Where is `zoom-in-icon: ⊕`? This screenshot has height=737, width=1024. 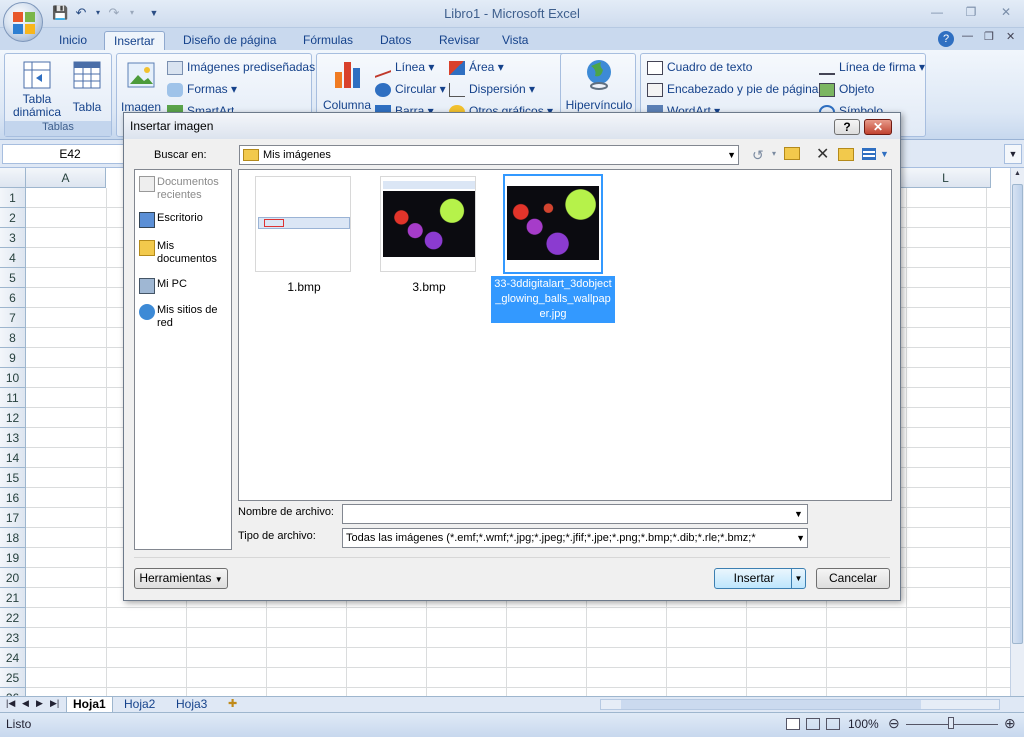 zoom-in-icon: ⊕ is located at coordinates (1010, 723).